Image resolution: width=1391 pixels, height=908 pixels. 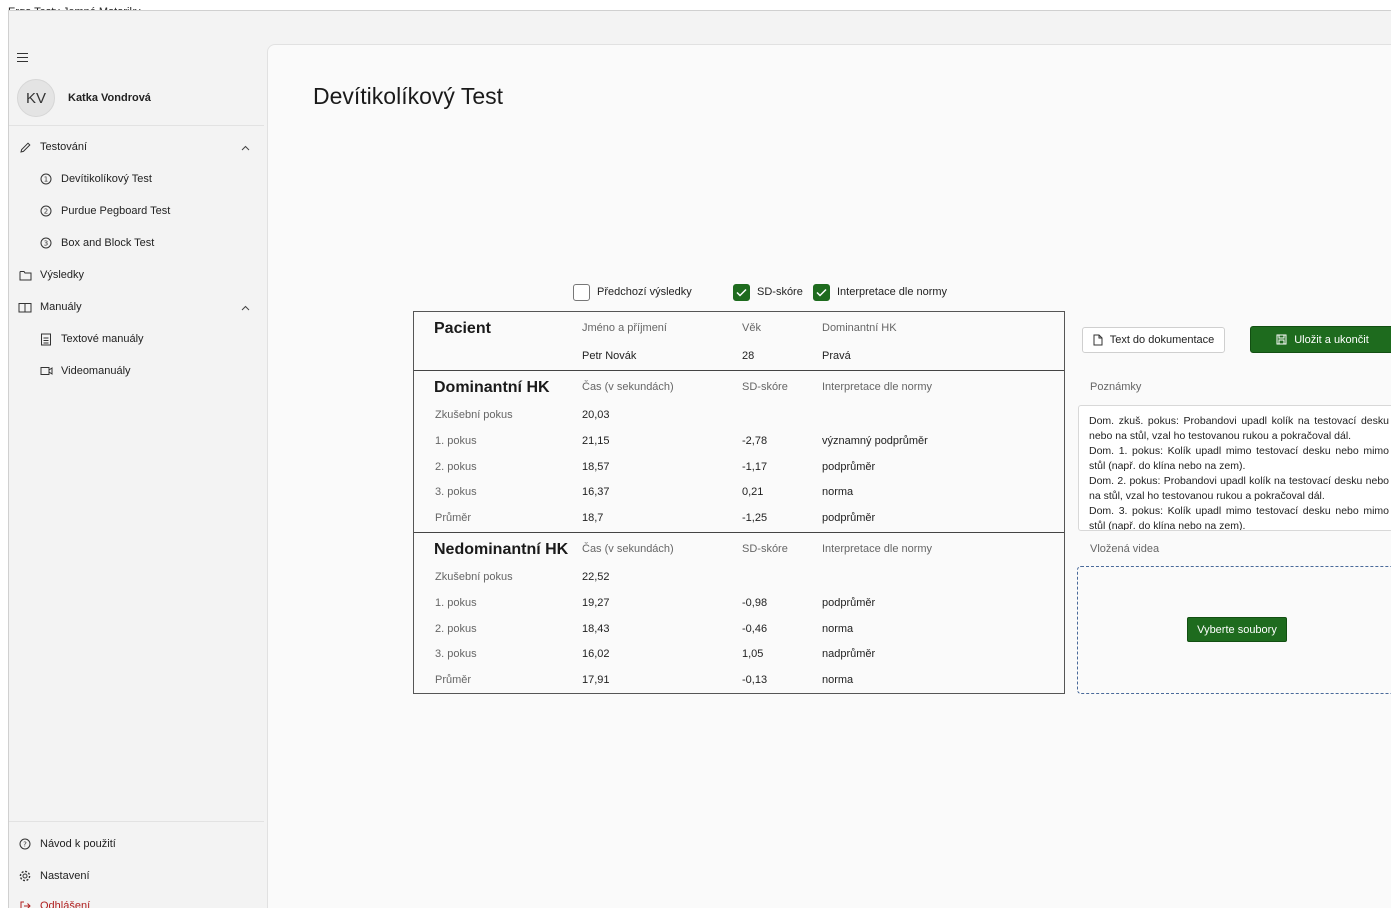 I want to click on svg-text: 3, so click(x=46, y=244).